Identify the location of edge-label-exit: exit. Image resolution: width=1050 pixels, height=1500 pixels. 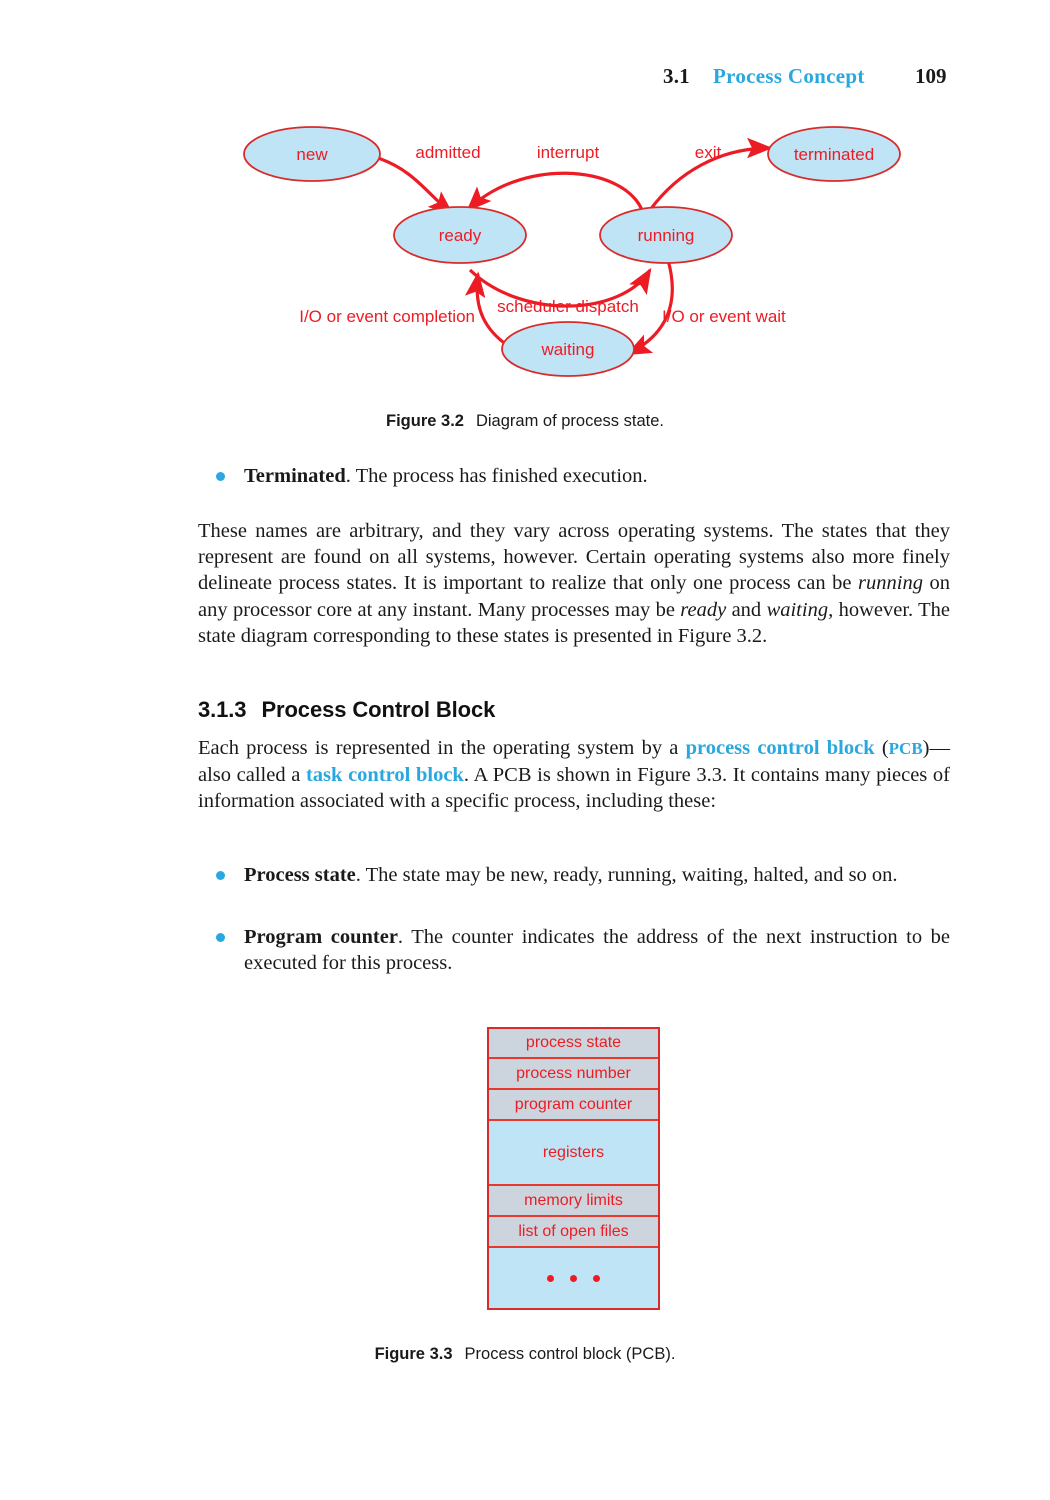
(708, 152).